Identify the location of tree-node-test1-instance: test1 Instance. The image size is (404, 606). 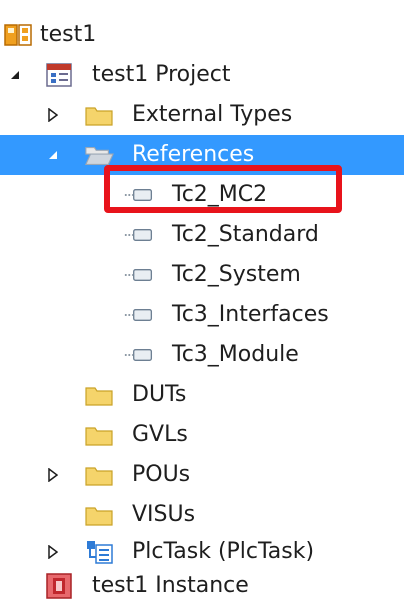
(202, 586).